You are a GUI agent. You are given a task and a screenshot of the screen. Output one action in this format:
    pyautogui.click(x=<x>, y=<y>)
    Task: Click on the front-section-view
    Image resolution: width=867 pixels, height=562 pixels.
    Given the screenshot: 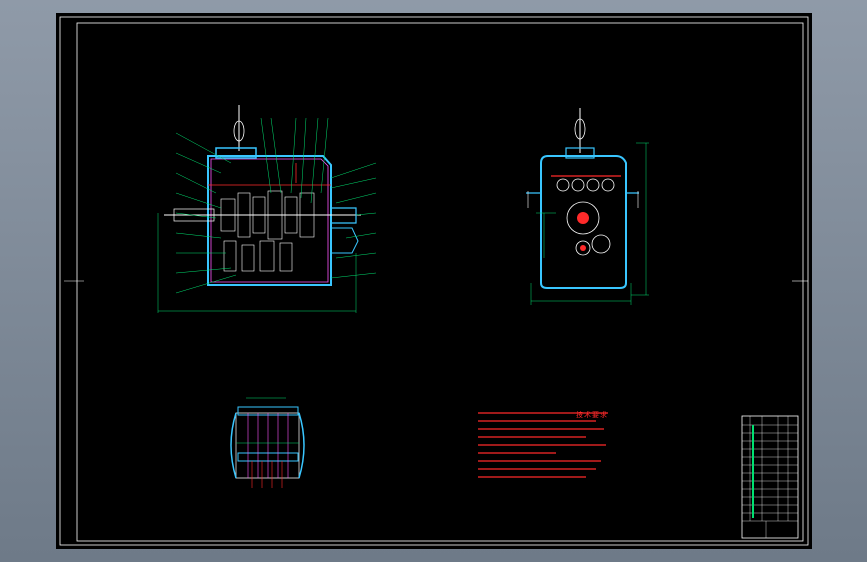 What is the action you would take?
    pyautogui.click(x=267, y=209)
    